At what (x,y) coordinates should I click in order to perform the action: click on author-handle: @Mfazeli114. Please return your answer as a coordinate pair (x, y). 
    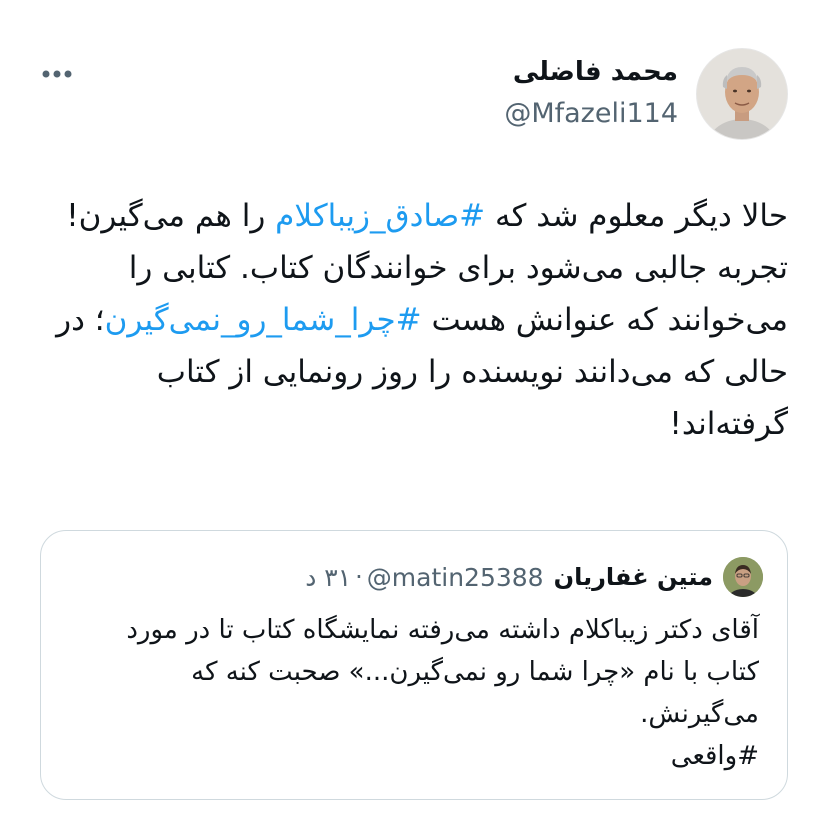
    Looking at the image, I should click on (591, 114).